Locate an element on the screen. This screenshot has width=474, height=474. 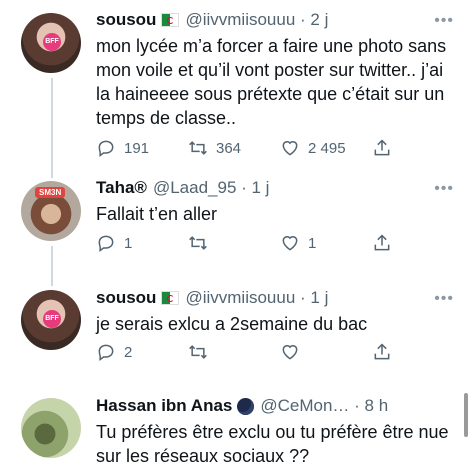
user-handle-time: @Laad_95 · 1 j is located at coordinates (211, 188).